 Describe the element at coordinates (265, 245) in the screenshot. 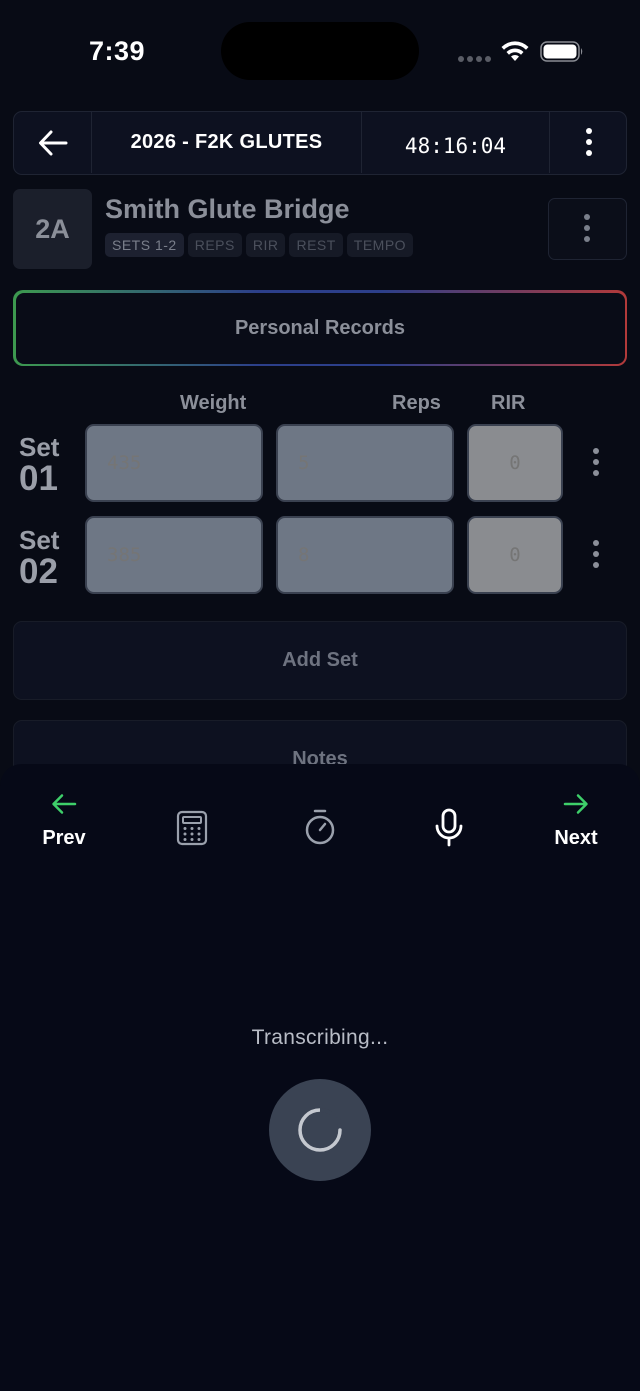

I see `tag-rir: RIR` at that location.